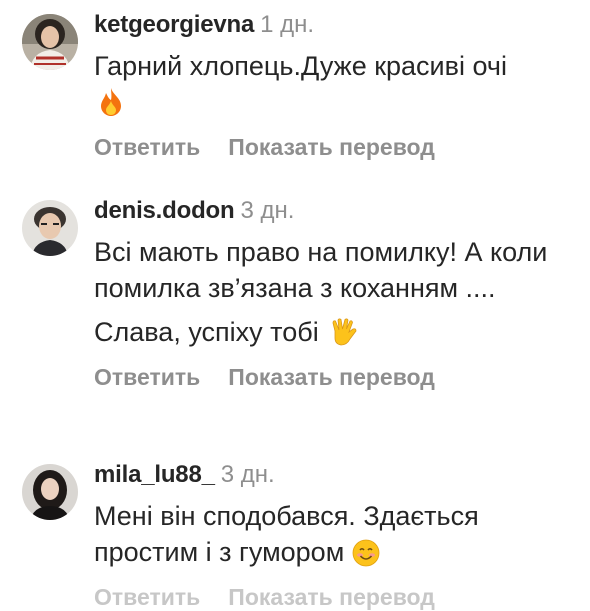 Image resolution: width=590 pixels, height=611 pixels. I want to click on smiling-face-icon, so click(366, 553).